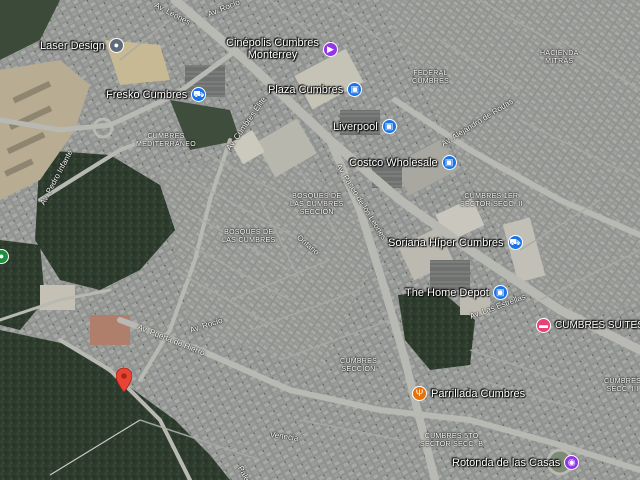 The height and width of the screenshot is (480, 640). I want to click on cinema-icon: ▶, so click(330, 49).